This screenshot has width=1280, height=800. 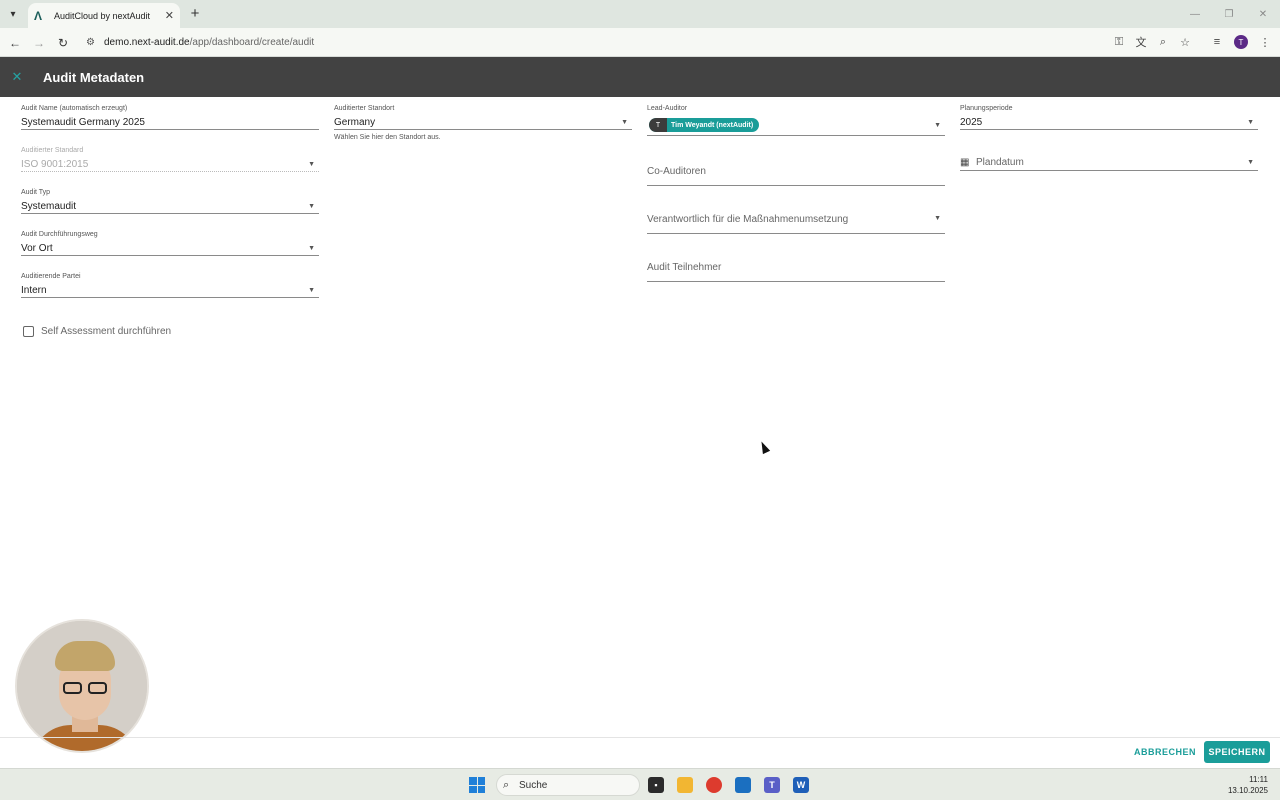 I want to click on new-tab-button: +, so click(x=195, y=13).